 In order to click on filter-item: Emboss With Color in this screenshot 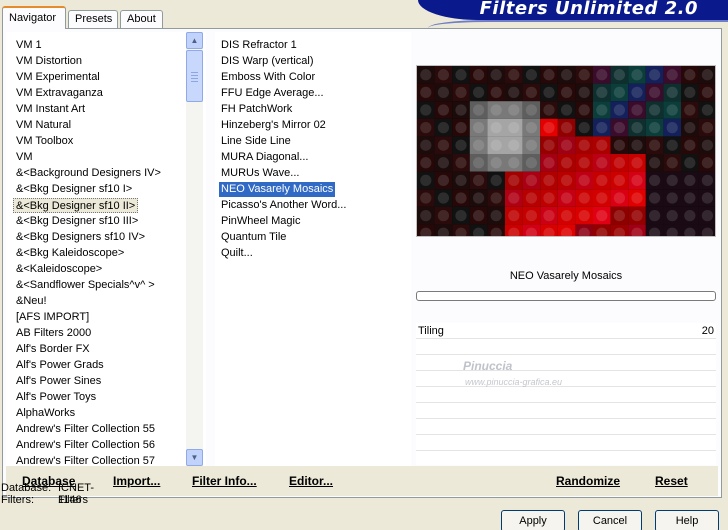, I will do `click(268, 77)`.